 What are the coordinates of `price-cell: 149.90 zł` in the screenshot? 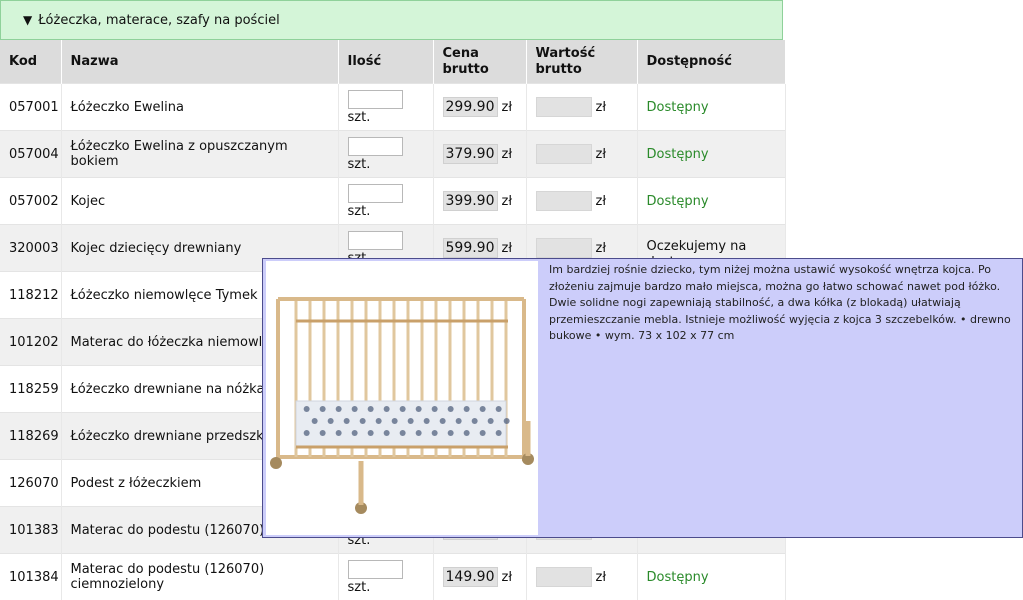 It's located at (479, 577).